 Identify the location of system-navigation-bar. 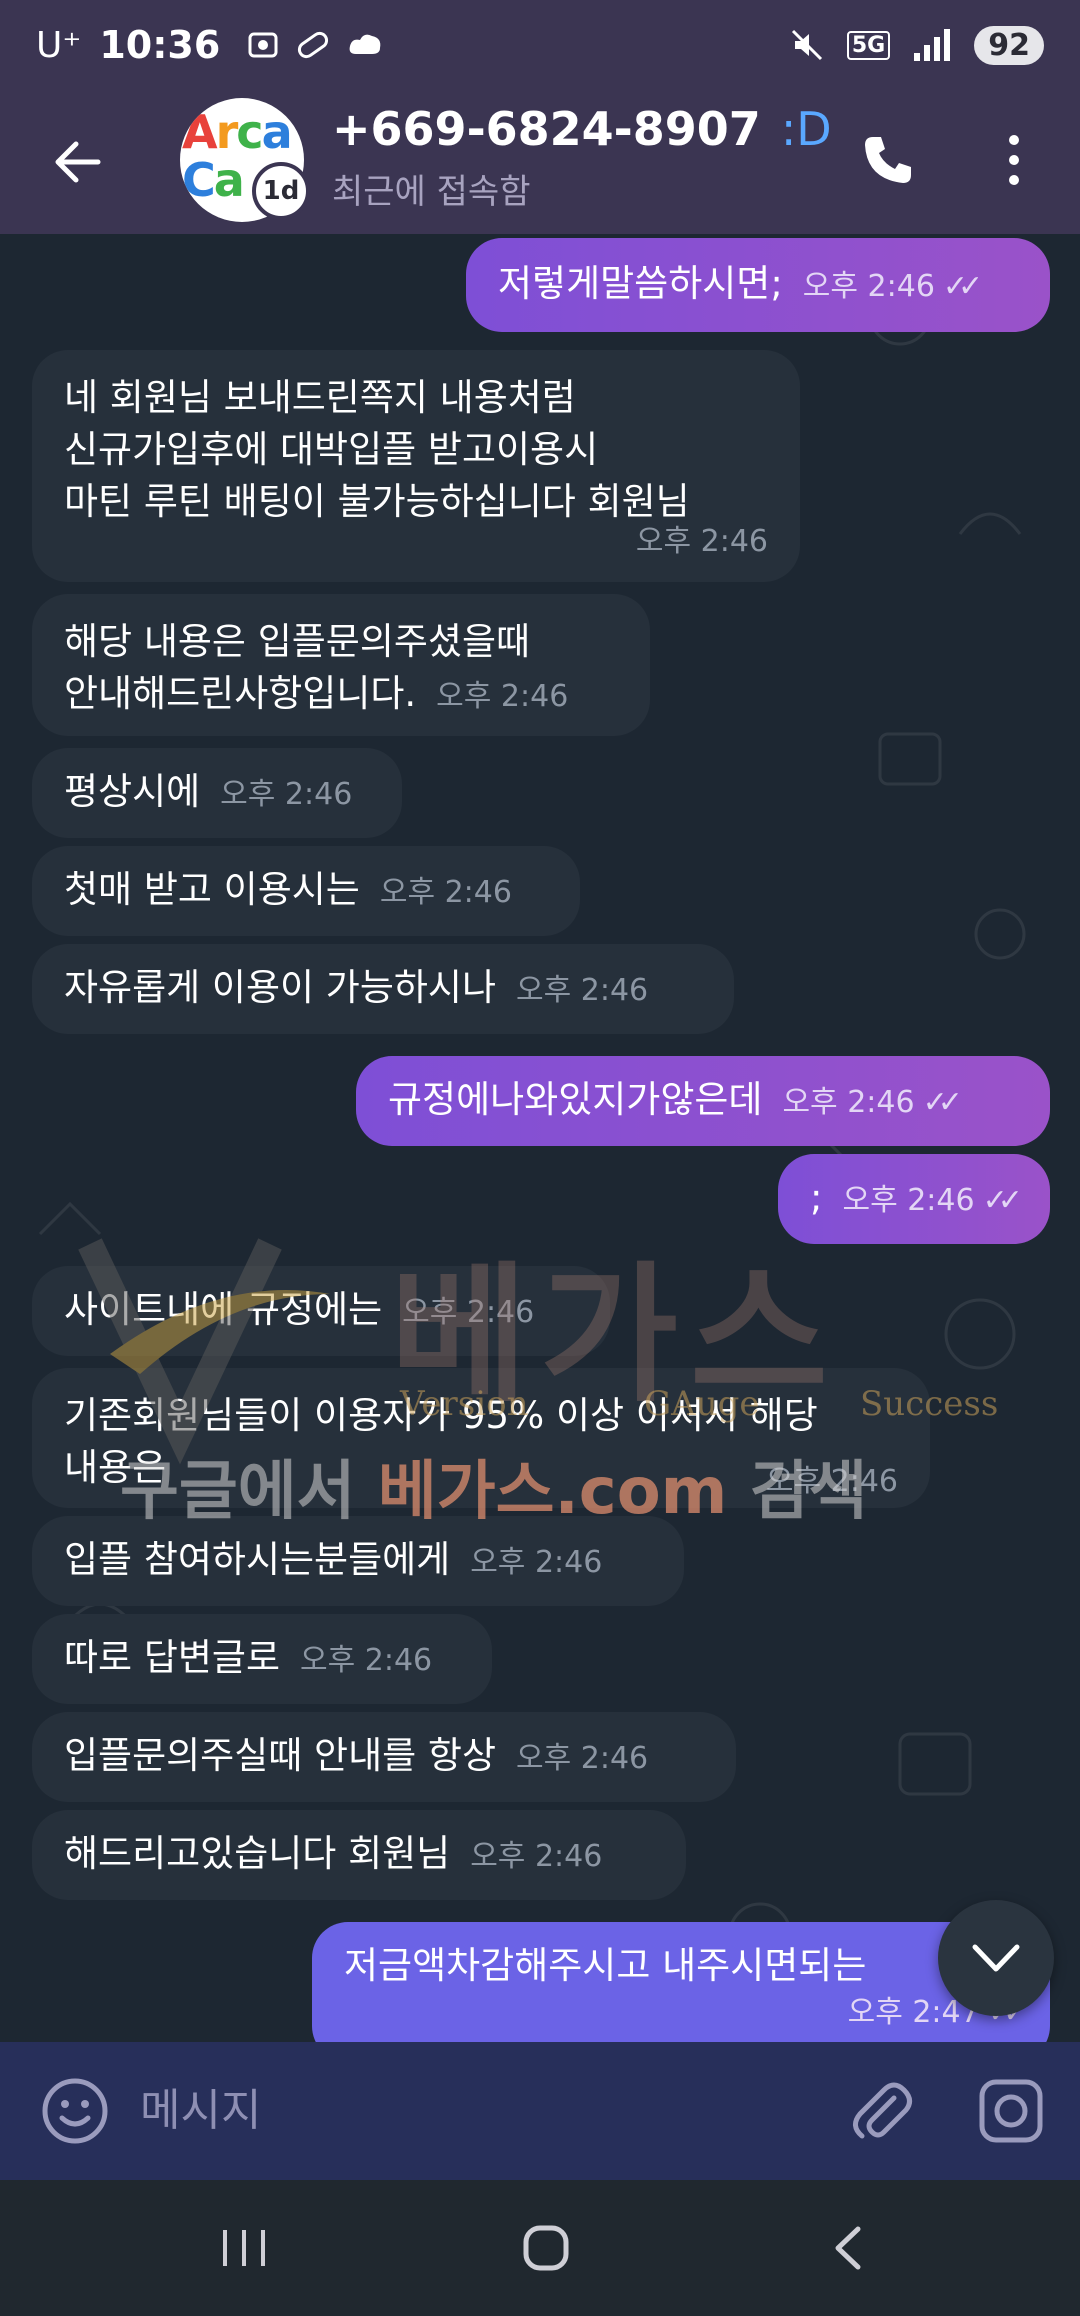
(540, 2248).